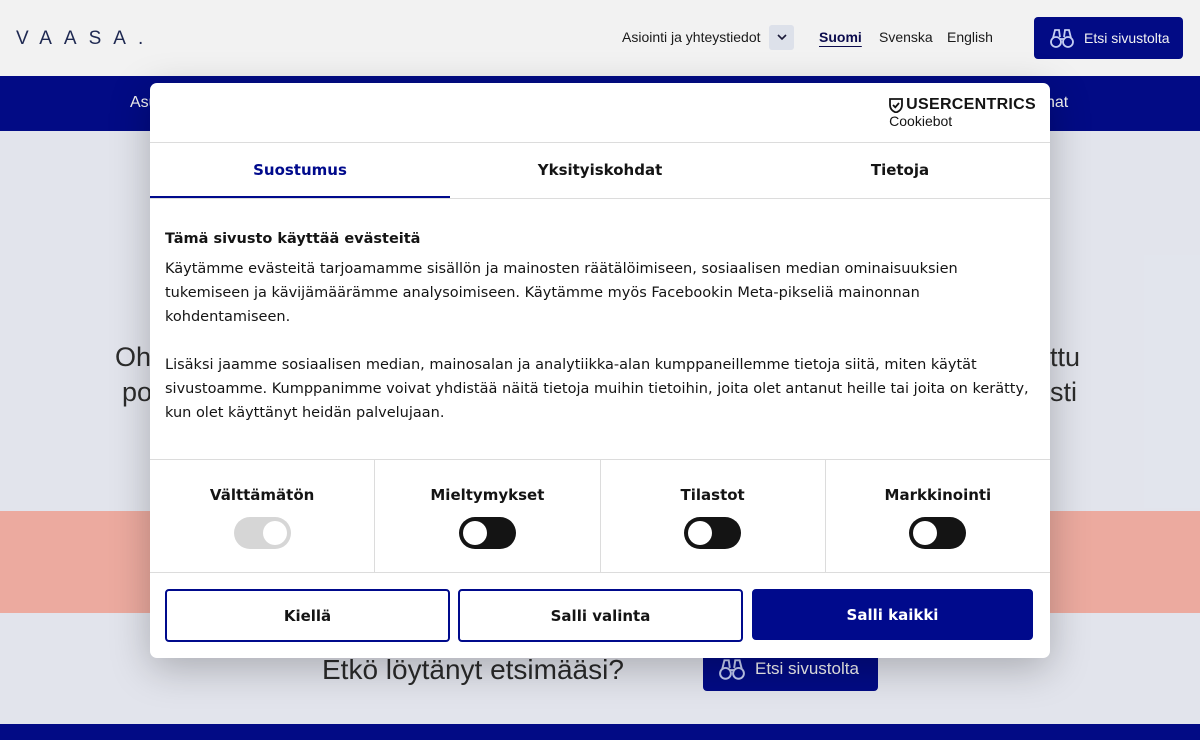  I want to click on category-statistics: Tilastot, so click(713, 516).